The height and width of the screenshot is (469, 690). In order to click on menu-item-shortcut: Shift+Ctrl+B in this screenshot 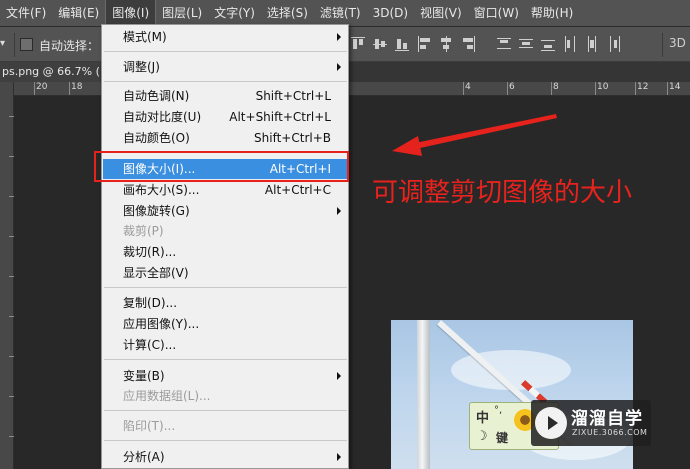, I will do `click(292, 138)`.